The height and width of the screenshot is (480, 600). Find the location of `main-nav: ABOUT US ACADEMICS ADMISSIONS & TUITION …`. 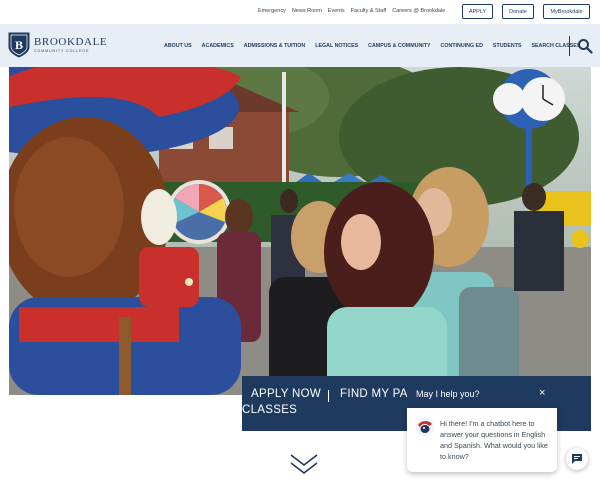

main-nav: ABOUT US ACADEMICS ADMISSIONS & TUITION … is located at coordinates (372, 46).